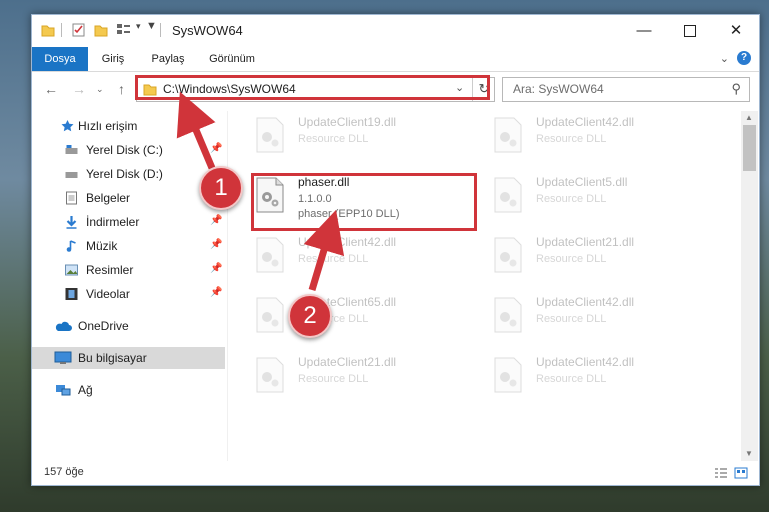 The height and width of the screenshot is (512, 769). I want to click on recent-locations-icon: ⌄, so click(100, 89).